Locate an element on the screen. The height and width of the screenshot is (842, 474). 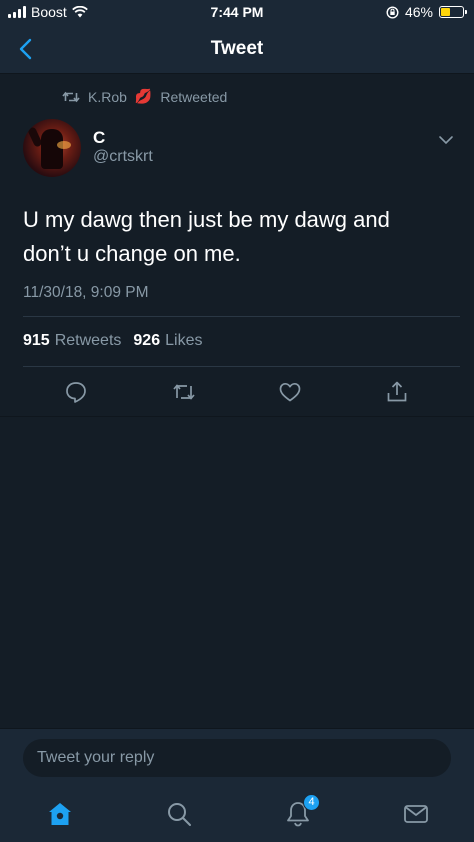
battery-icon is located at coordinates (453, 12).